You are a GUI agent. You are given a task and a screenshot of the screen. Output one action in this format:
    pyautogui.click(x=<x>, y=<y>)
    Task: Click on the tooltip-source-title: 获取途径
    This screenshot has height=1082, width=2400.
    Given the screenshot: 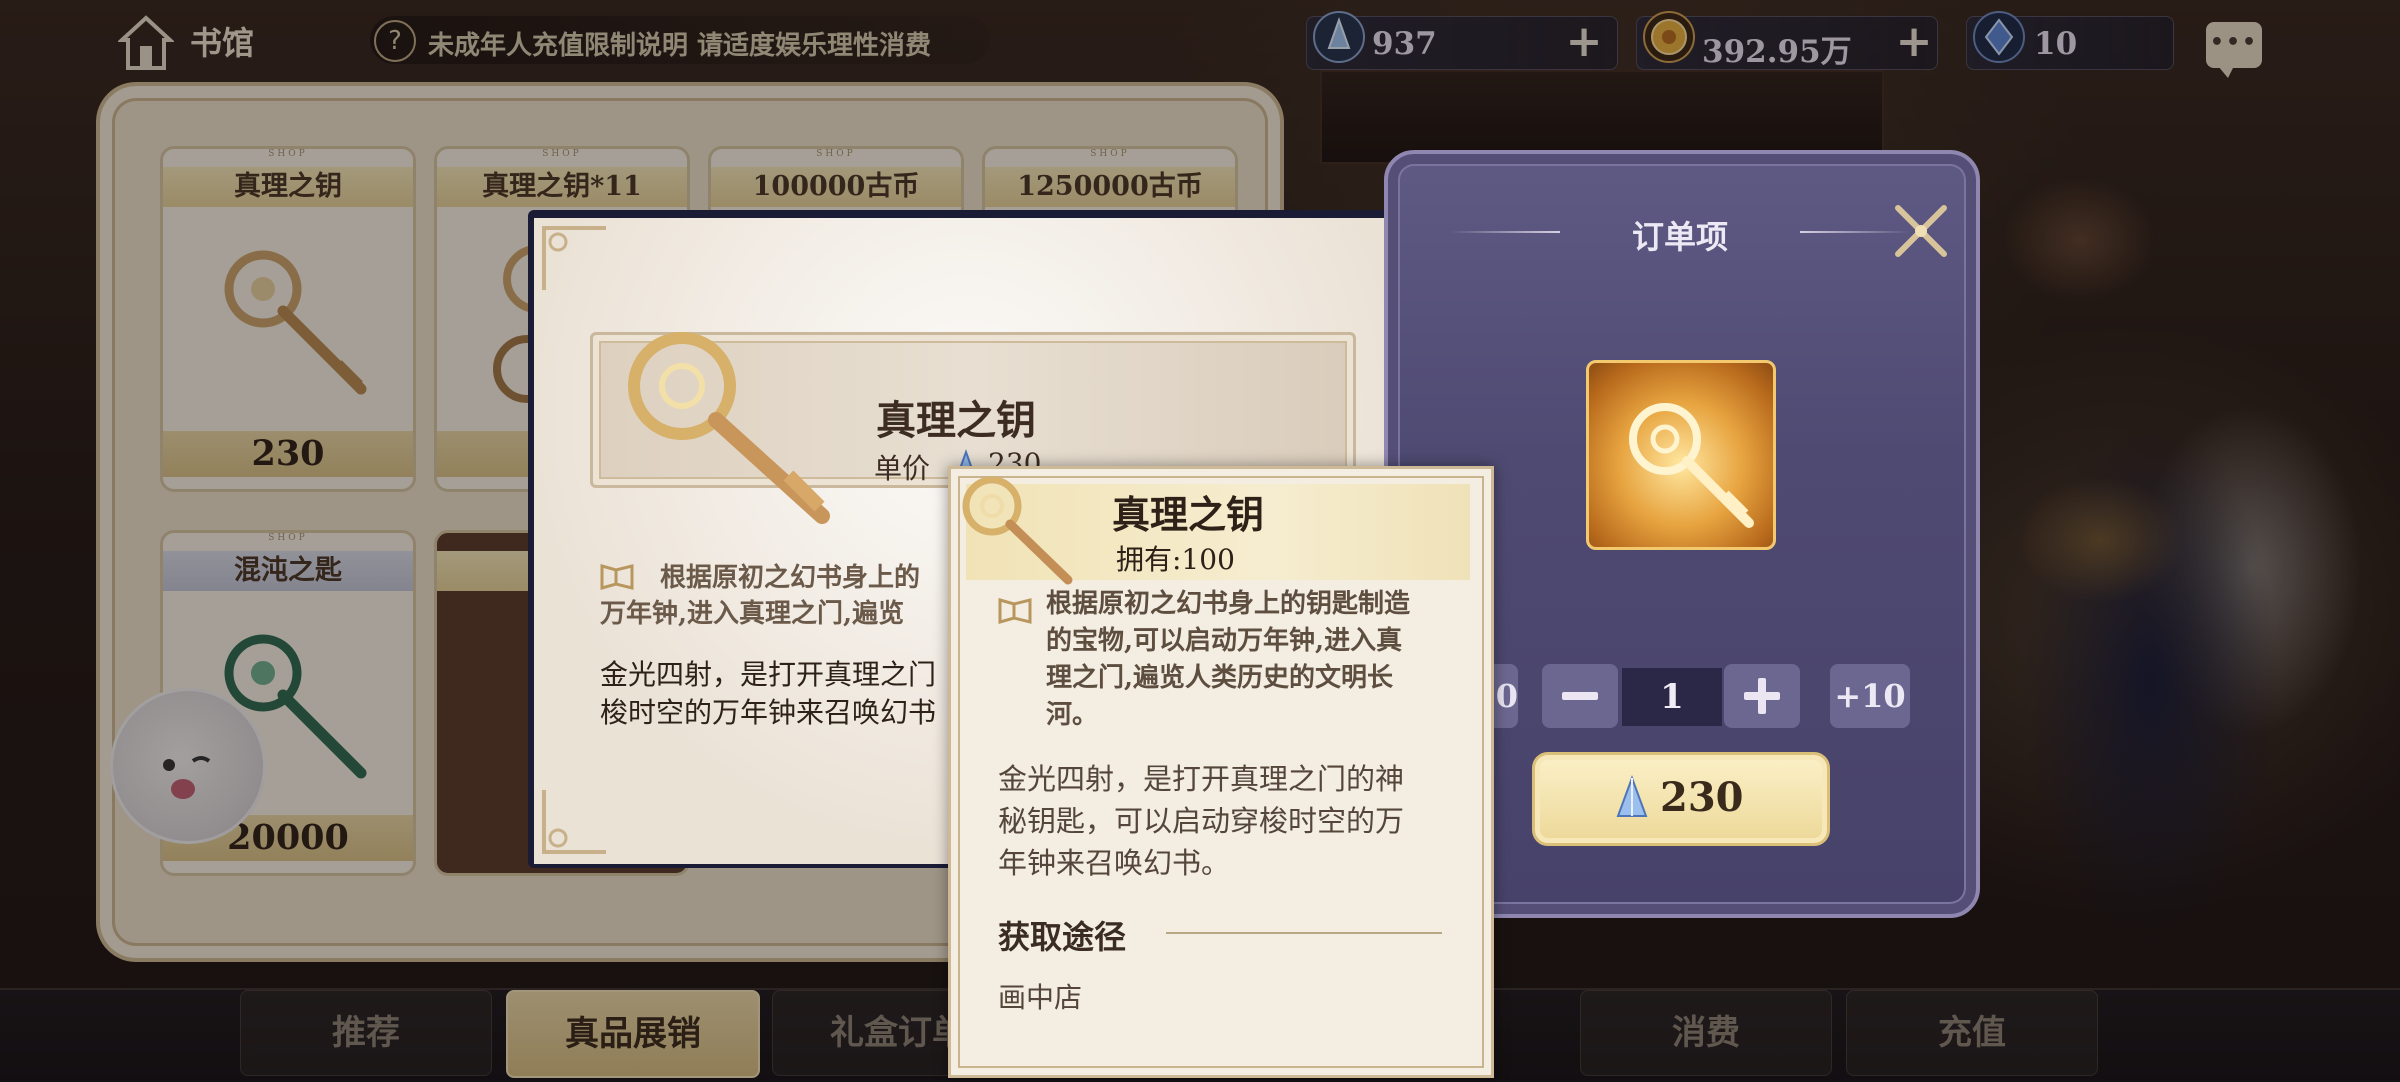 What is the action you would take?
    pyautogui.click(x=1062, y=937)
    